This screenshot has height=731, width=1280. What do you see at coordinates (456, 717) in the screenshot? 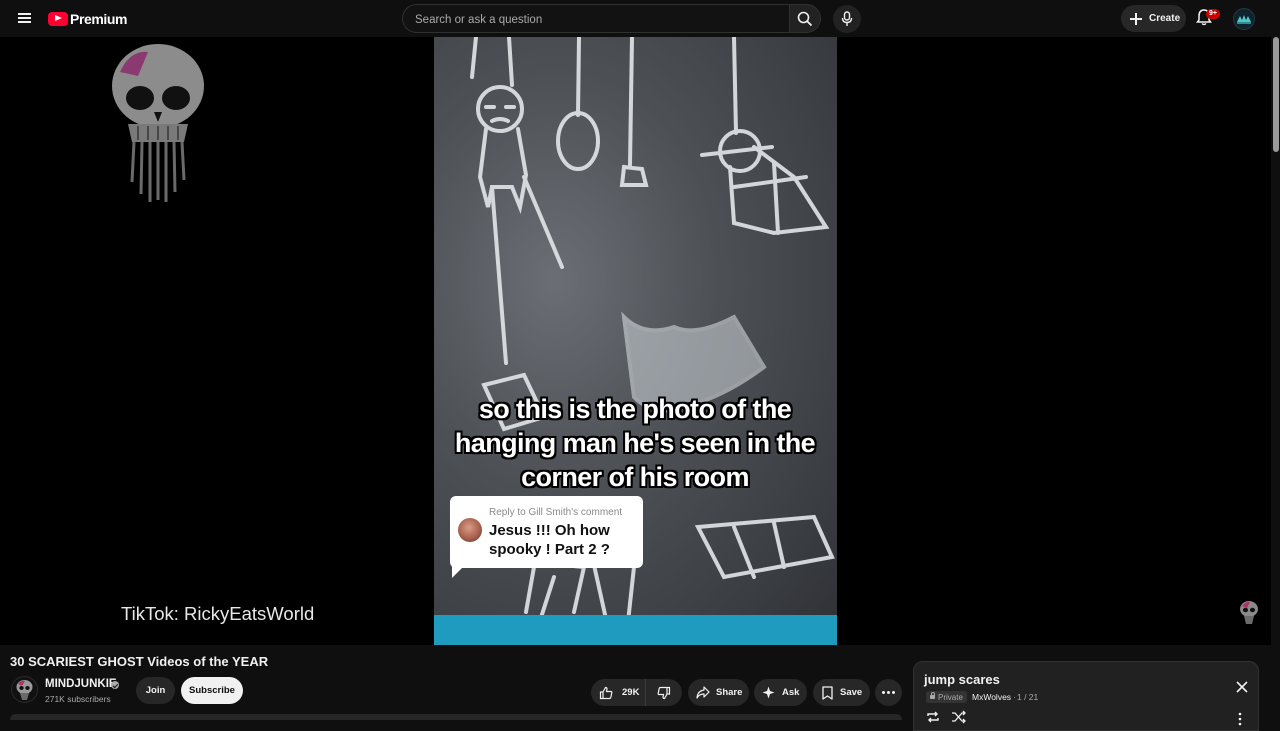
I see `description-box` at bounding box center [456, 717].